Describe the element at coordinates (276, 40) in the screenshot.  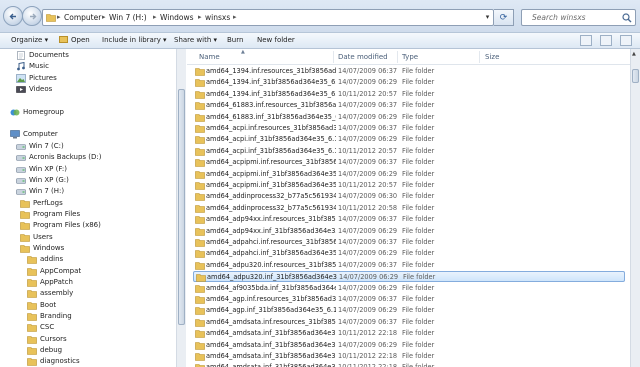
I see `new-folder-button: New folder` at that location.